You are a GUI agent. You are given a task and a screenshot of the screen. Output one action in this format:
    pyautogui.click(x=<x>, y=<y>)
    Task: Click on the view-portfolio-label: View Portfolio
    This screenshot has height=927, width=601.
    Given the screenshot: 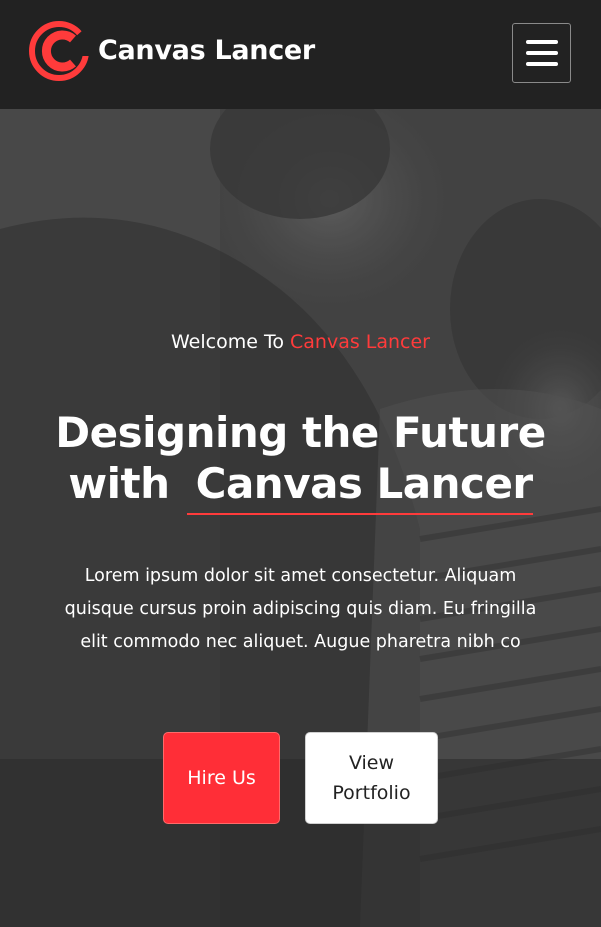 What is the action you would take?
    pyautogui.click(x=371, y=778)
    